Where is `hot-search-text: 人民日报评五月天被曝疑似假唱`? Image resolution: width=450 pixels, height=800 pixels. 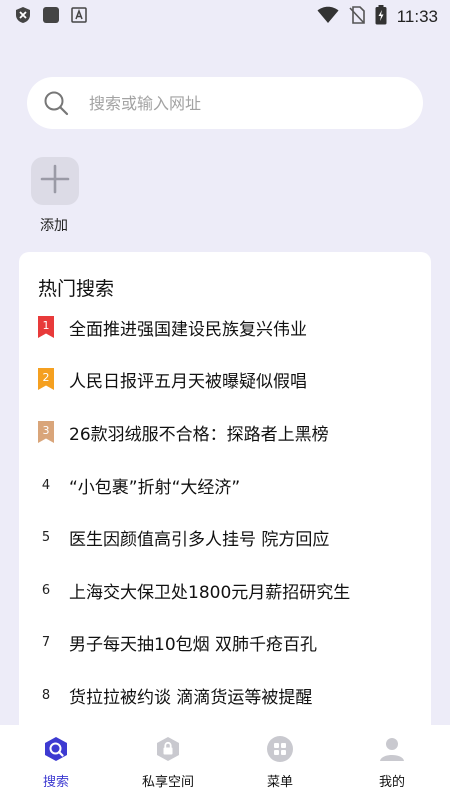 hot-search-text: 人民日报评五月天被曝疑似假唱 is located at coordinates (188, 381).